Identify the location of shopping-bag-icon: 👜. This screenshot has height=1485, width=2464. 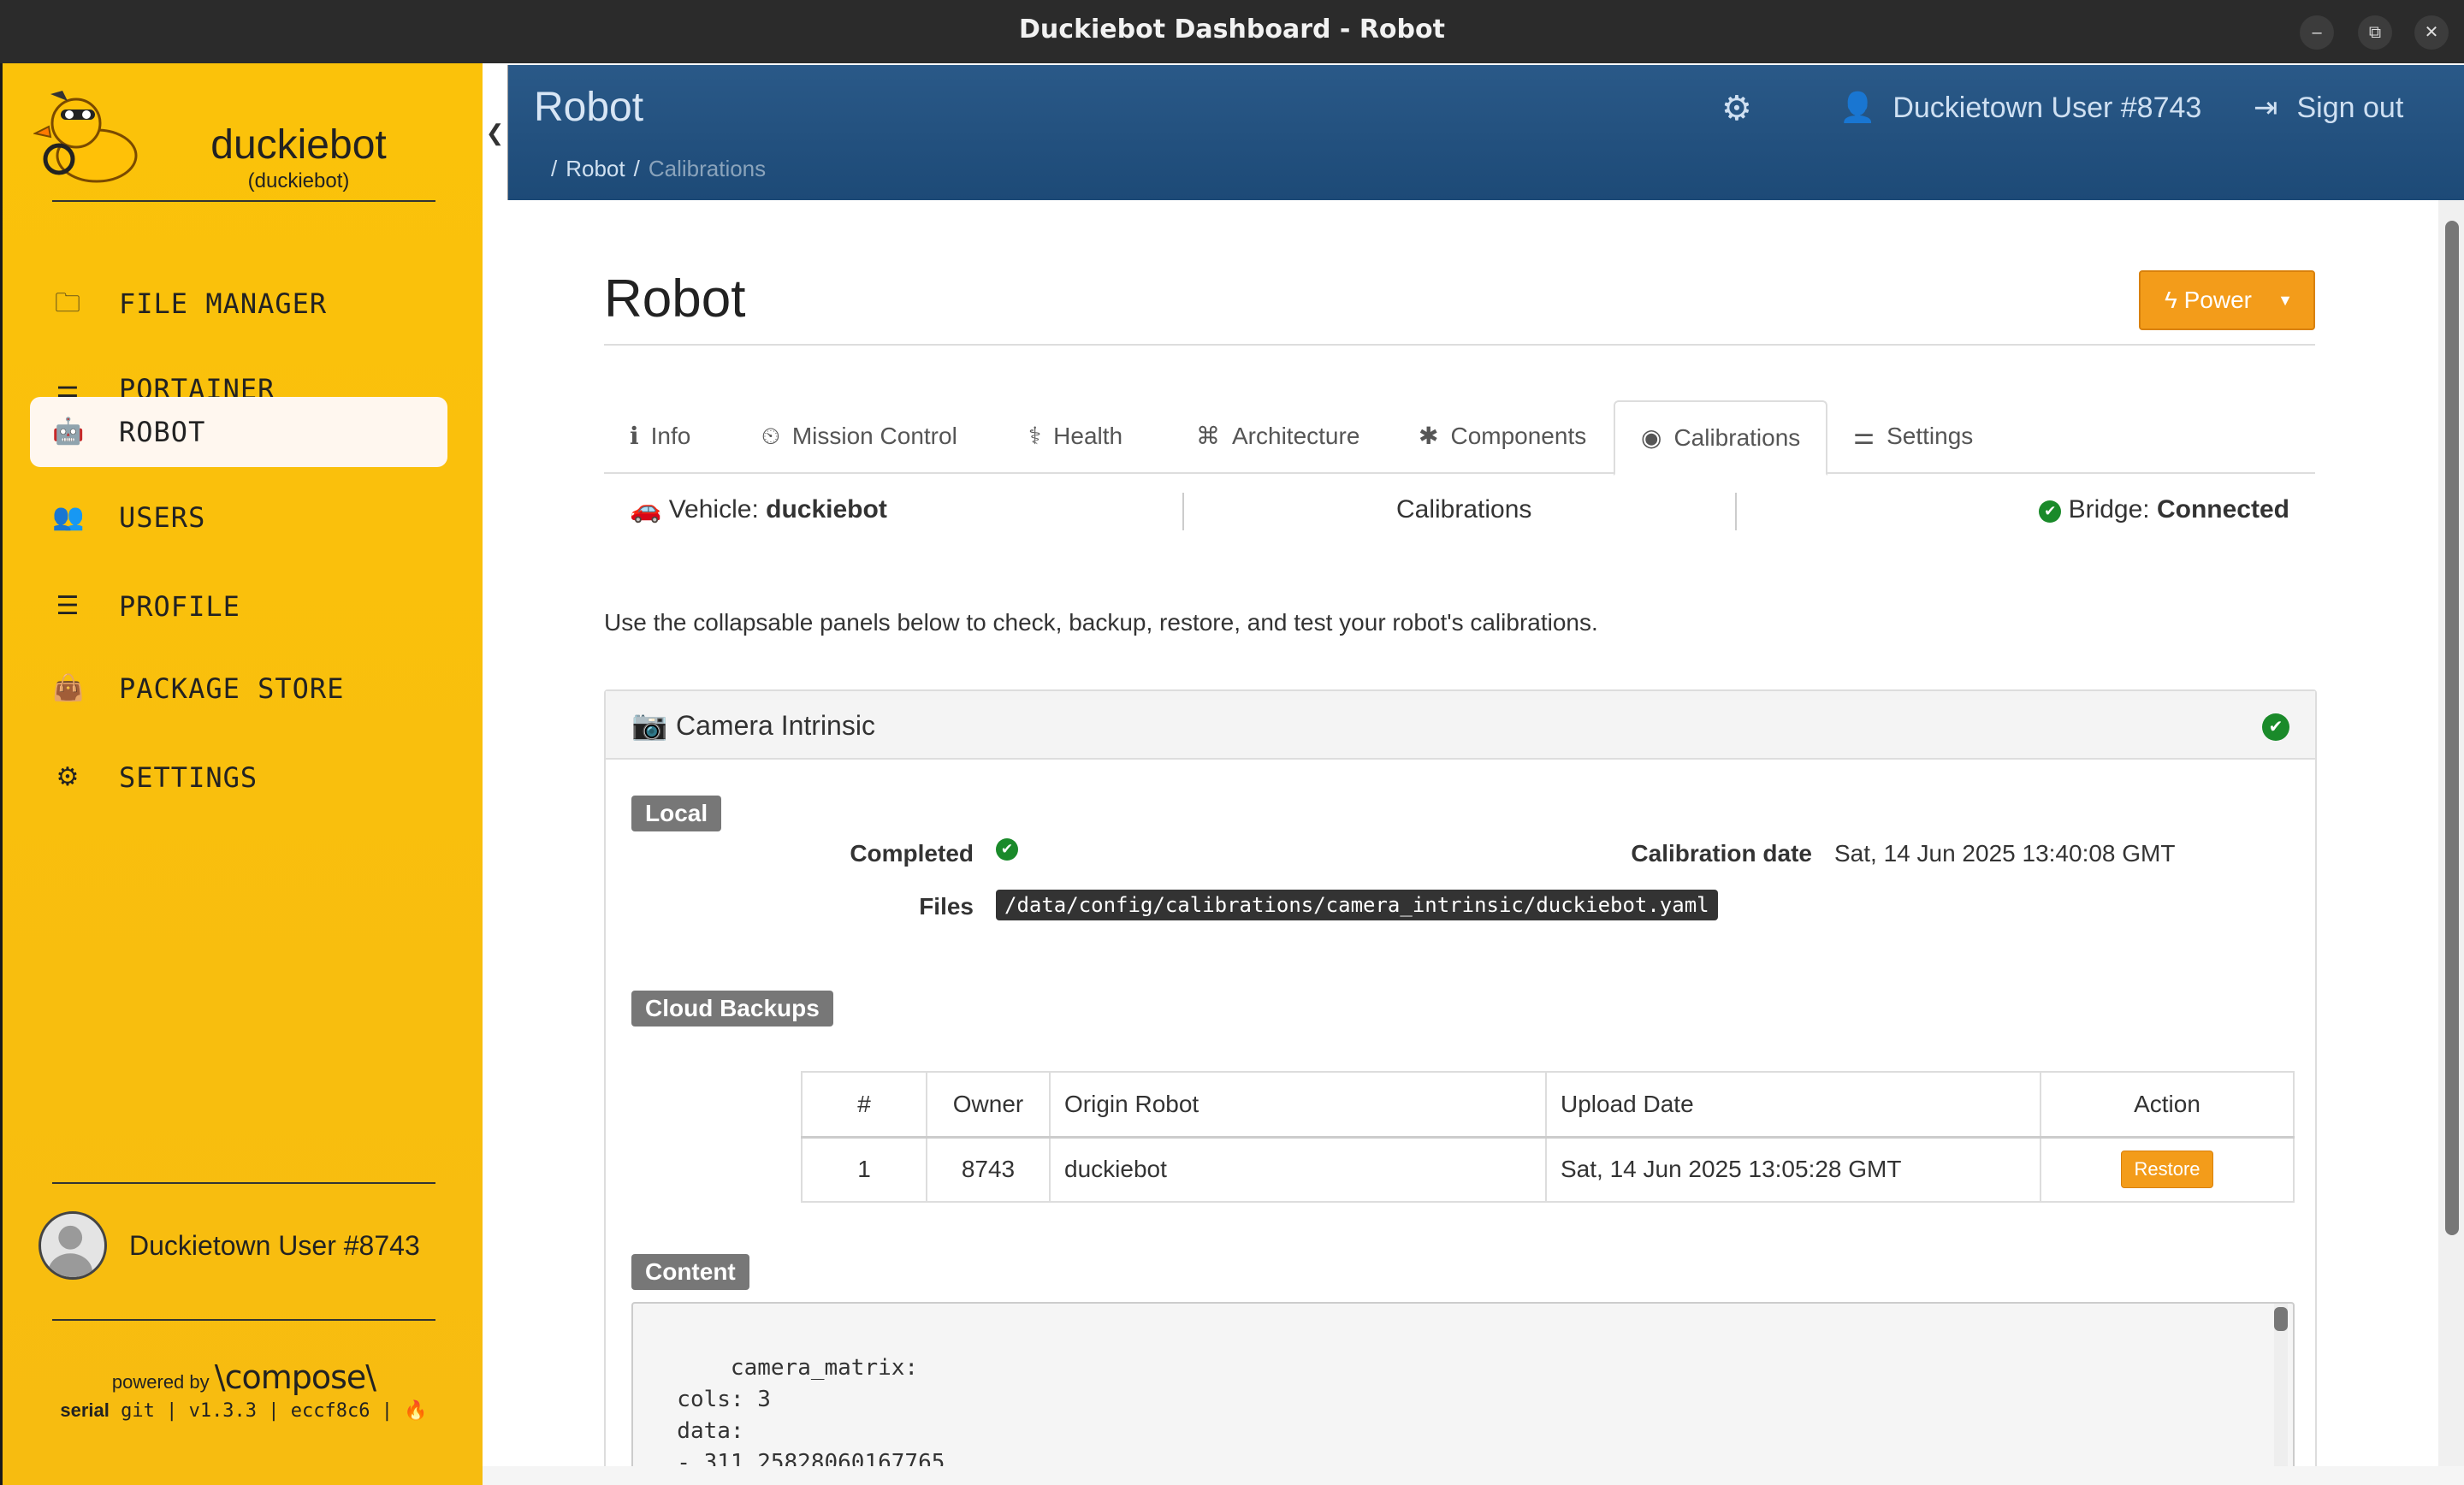
(68, 688).